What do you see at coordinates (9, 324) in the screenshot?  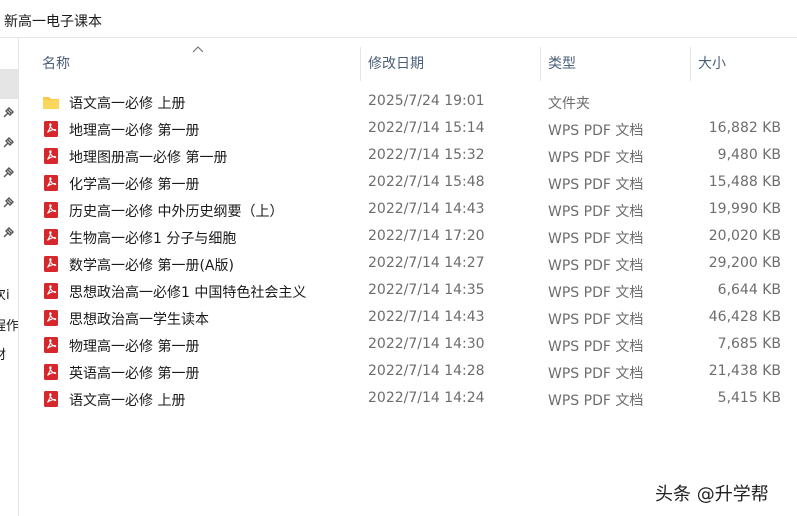 I see `nav-item-label: 程作` at bounding box center [9, 324].